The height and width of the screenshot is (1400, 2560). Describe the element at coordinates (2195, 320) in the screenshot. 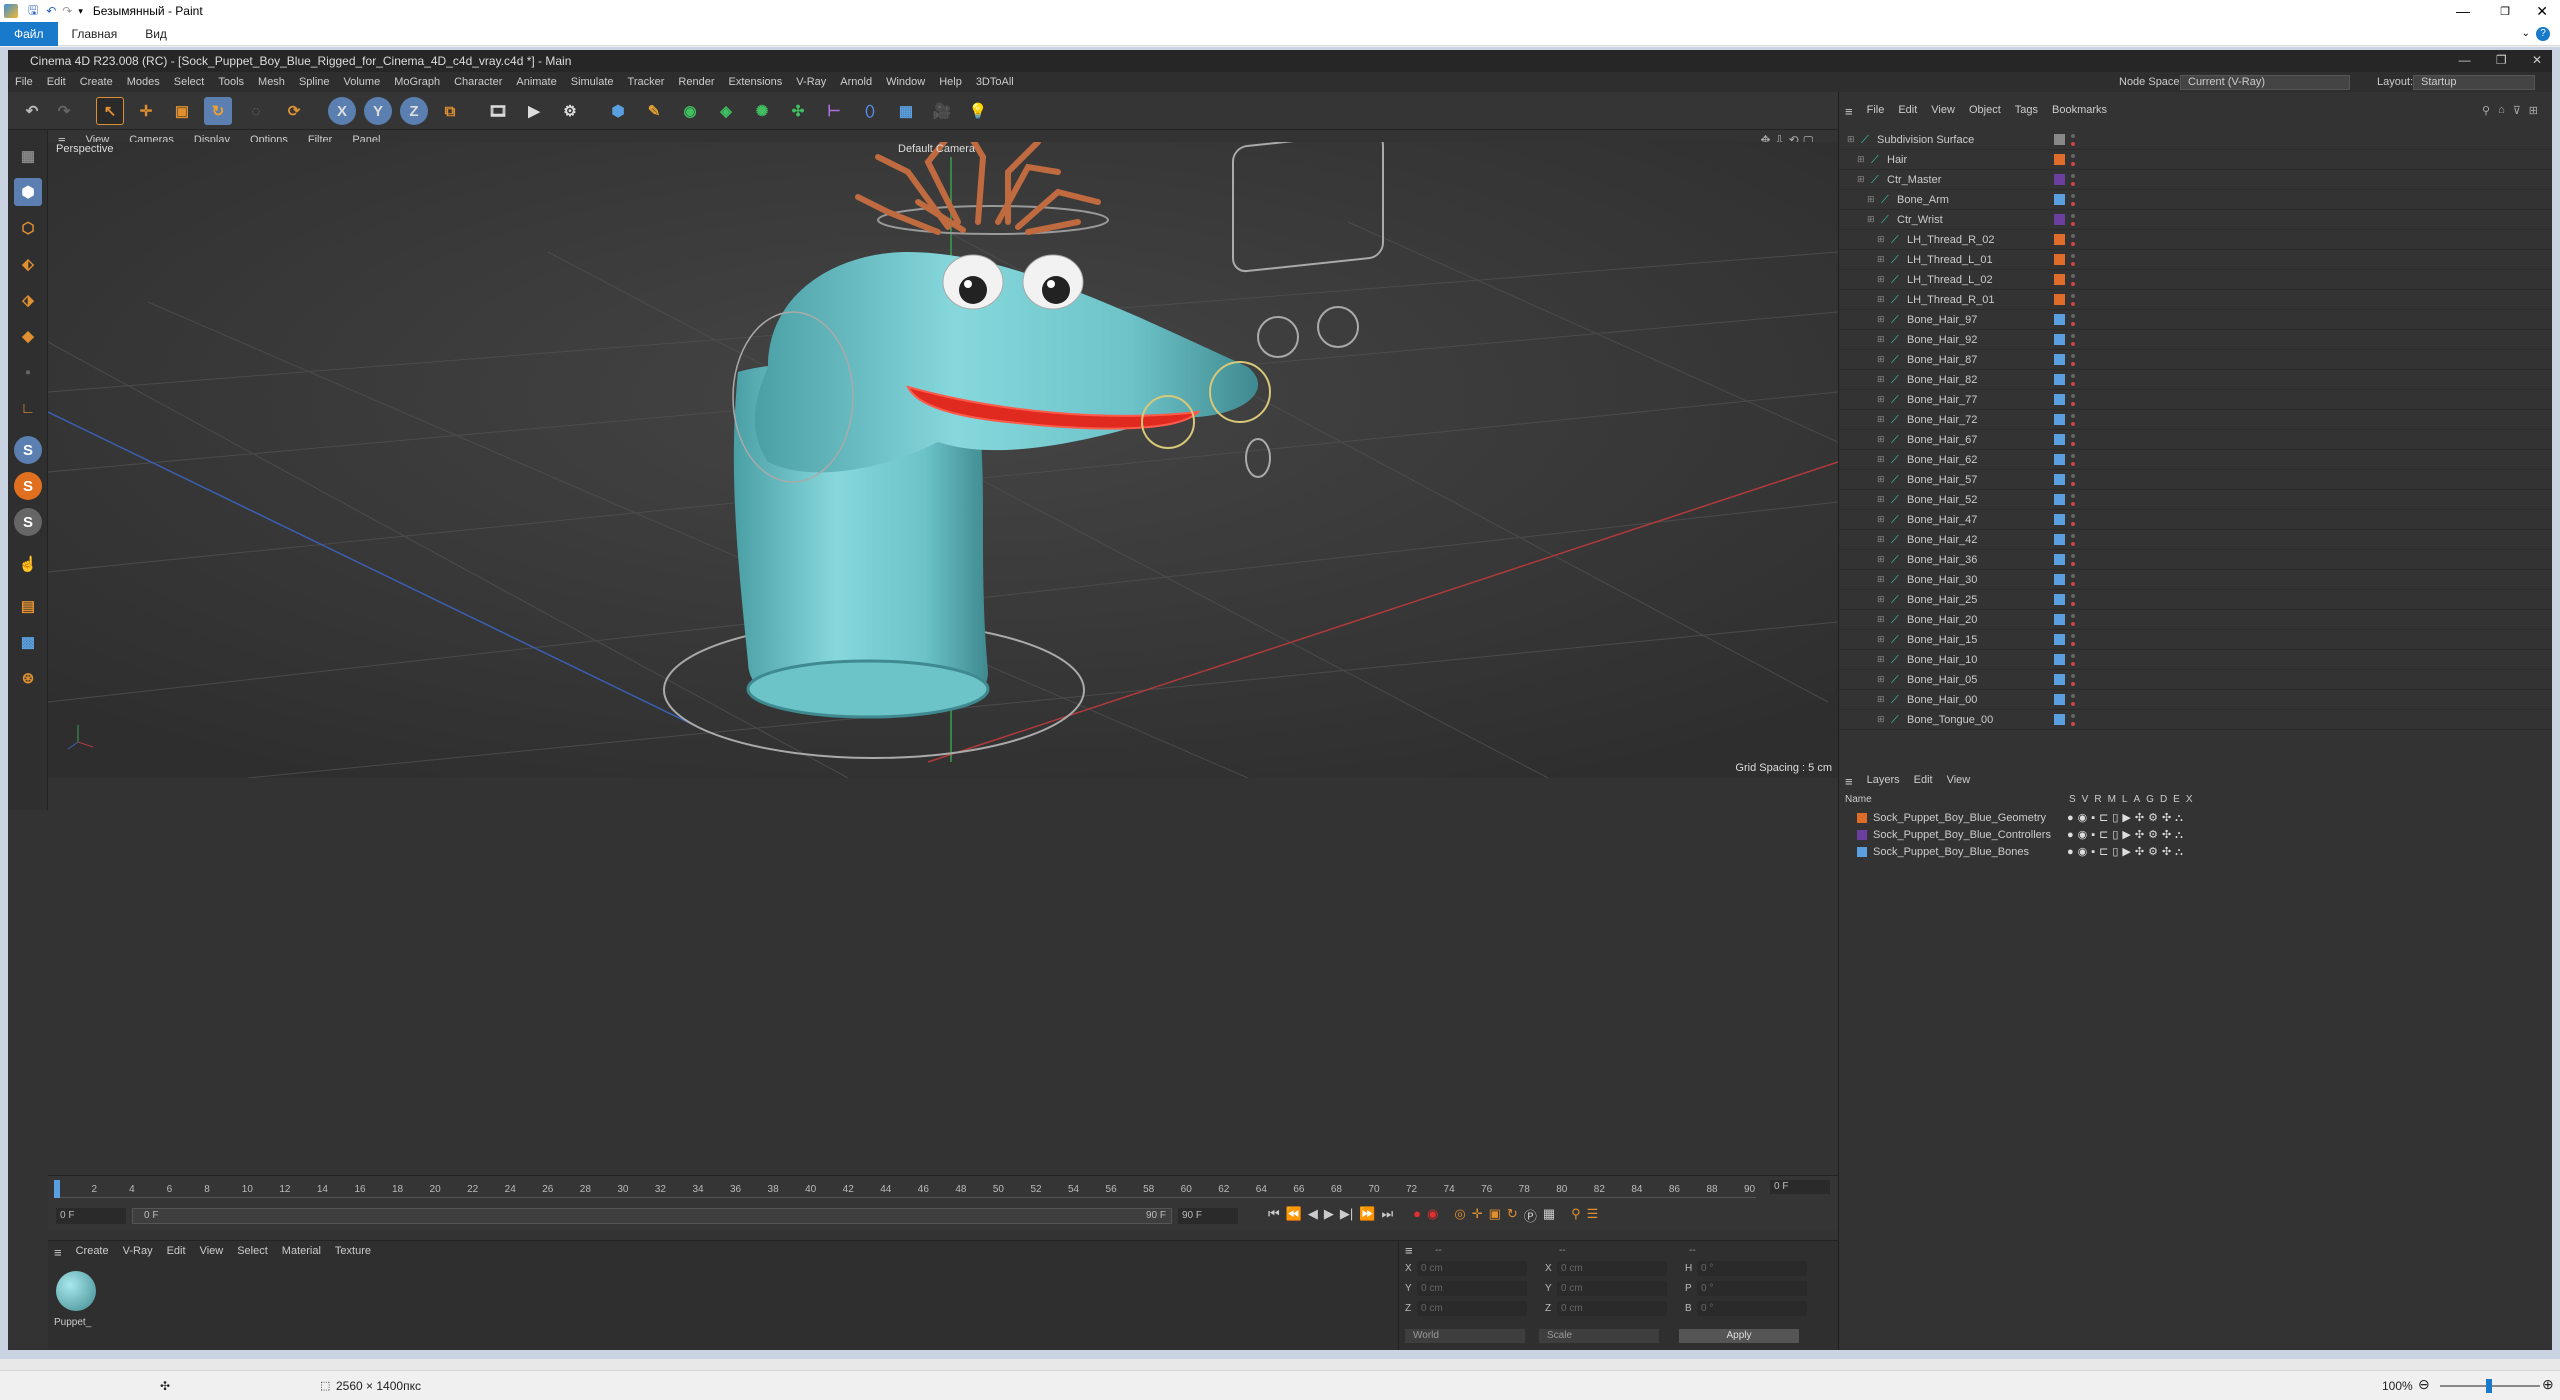

I see `object-row: ⊞ ⟋ Bone_Hair_97` at that location.